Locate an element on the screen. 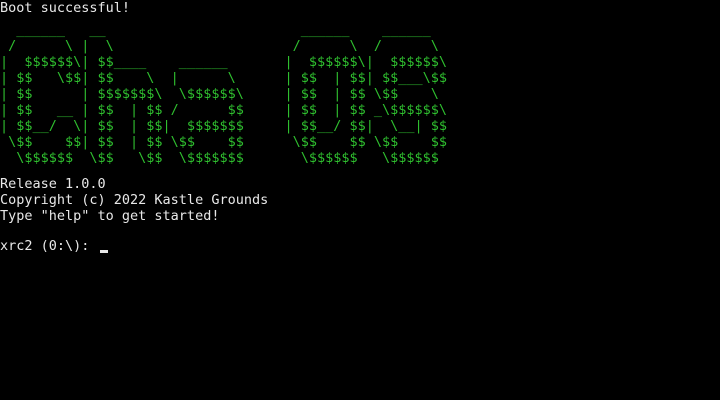 The height and width of the screenshot is (400, 720). copyright-line: Copyright (c) 2022 Kastle Grounds is located at coordinates (134, 200).